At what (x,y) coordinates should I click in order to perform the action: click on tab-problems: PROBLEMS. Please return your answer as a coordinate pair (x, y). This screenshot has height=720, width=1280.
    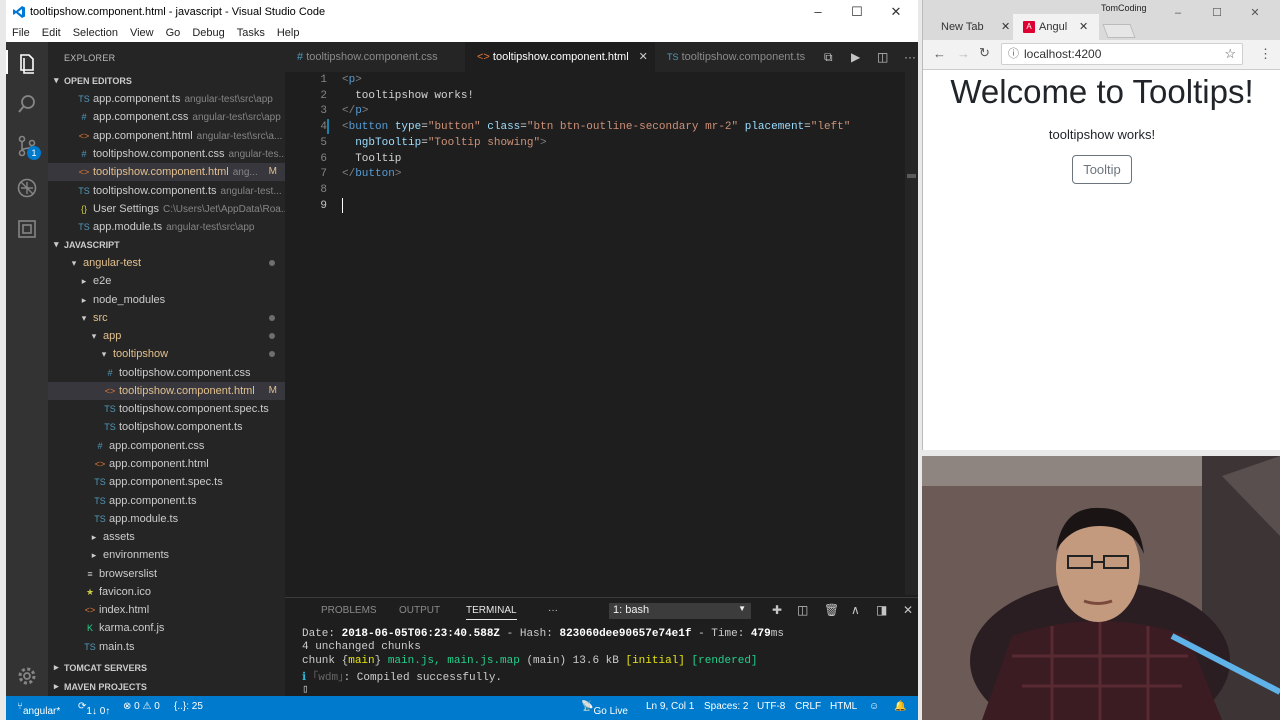
    Looking at the image, I should click on (349, 610).